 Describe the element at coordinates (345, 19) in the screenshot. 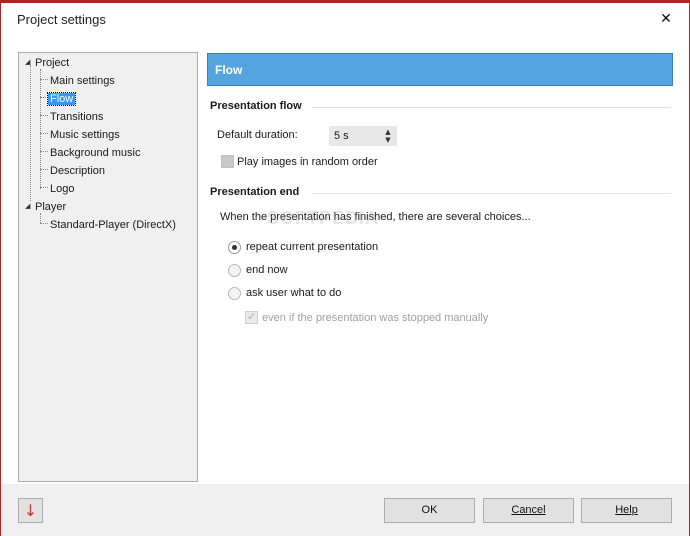

I see `title-bar: Project settings ✕` at that location.